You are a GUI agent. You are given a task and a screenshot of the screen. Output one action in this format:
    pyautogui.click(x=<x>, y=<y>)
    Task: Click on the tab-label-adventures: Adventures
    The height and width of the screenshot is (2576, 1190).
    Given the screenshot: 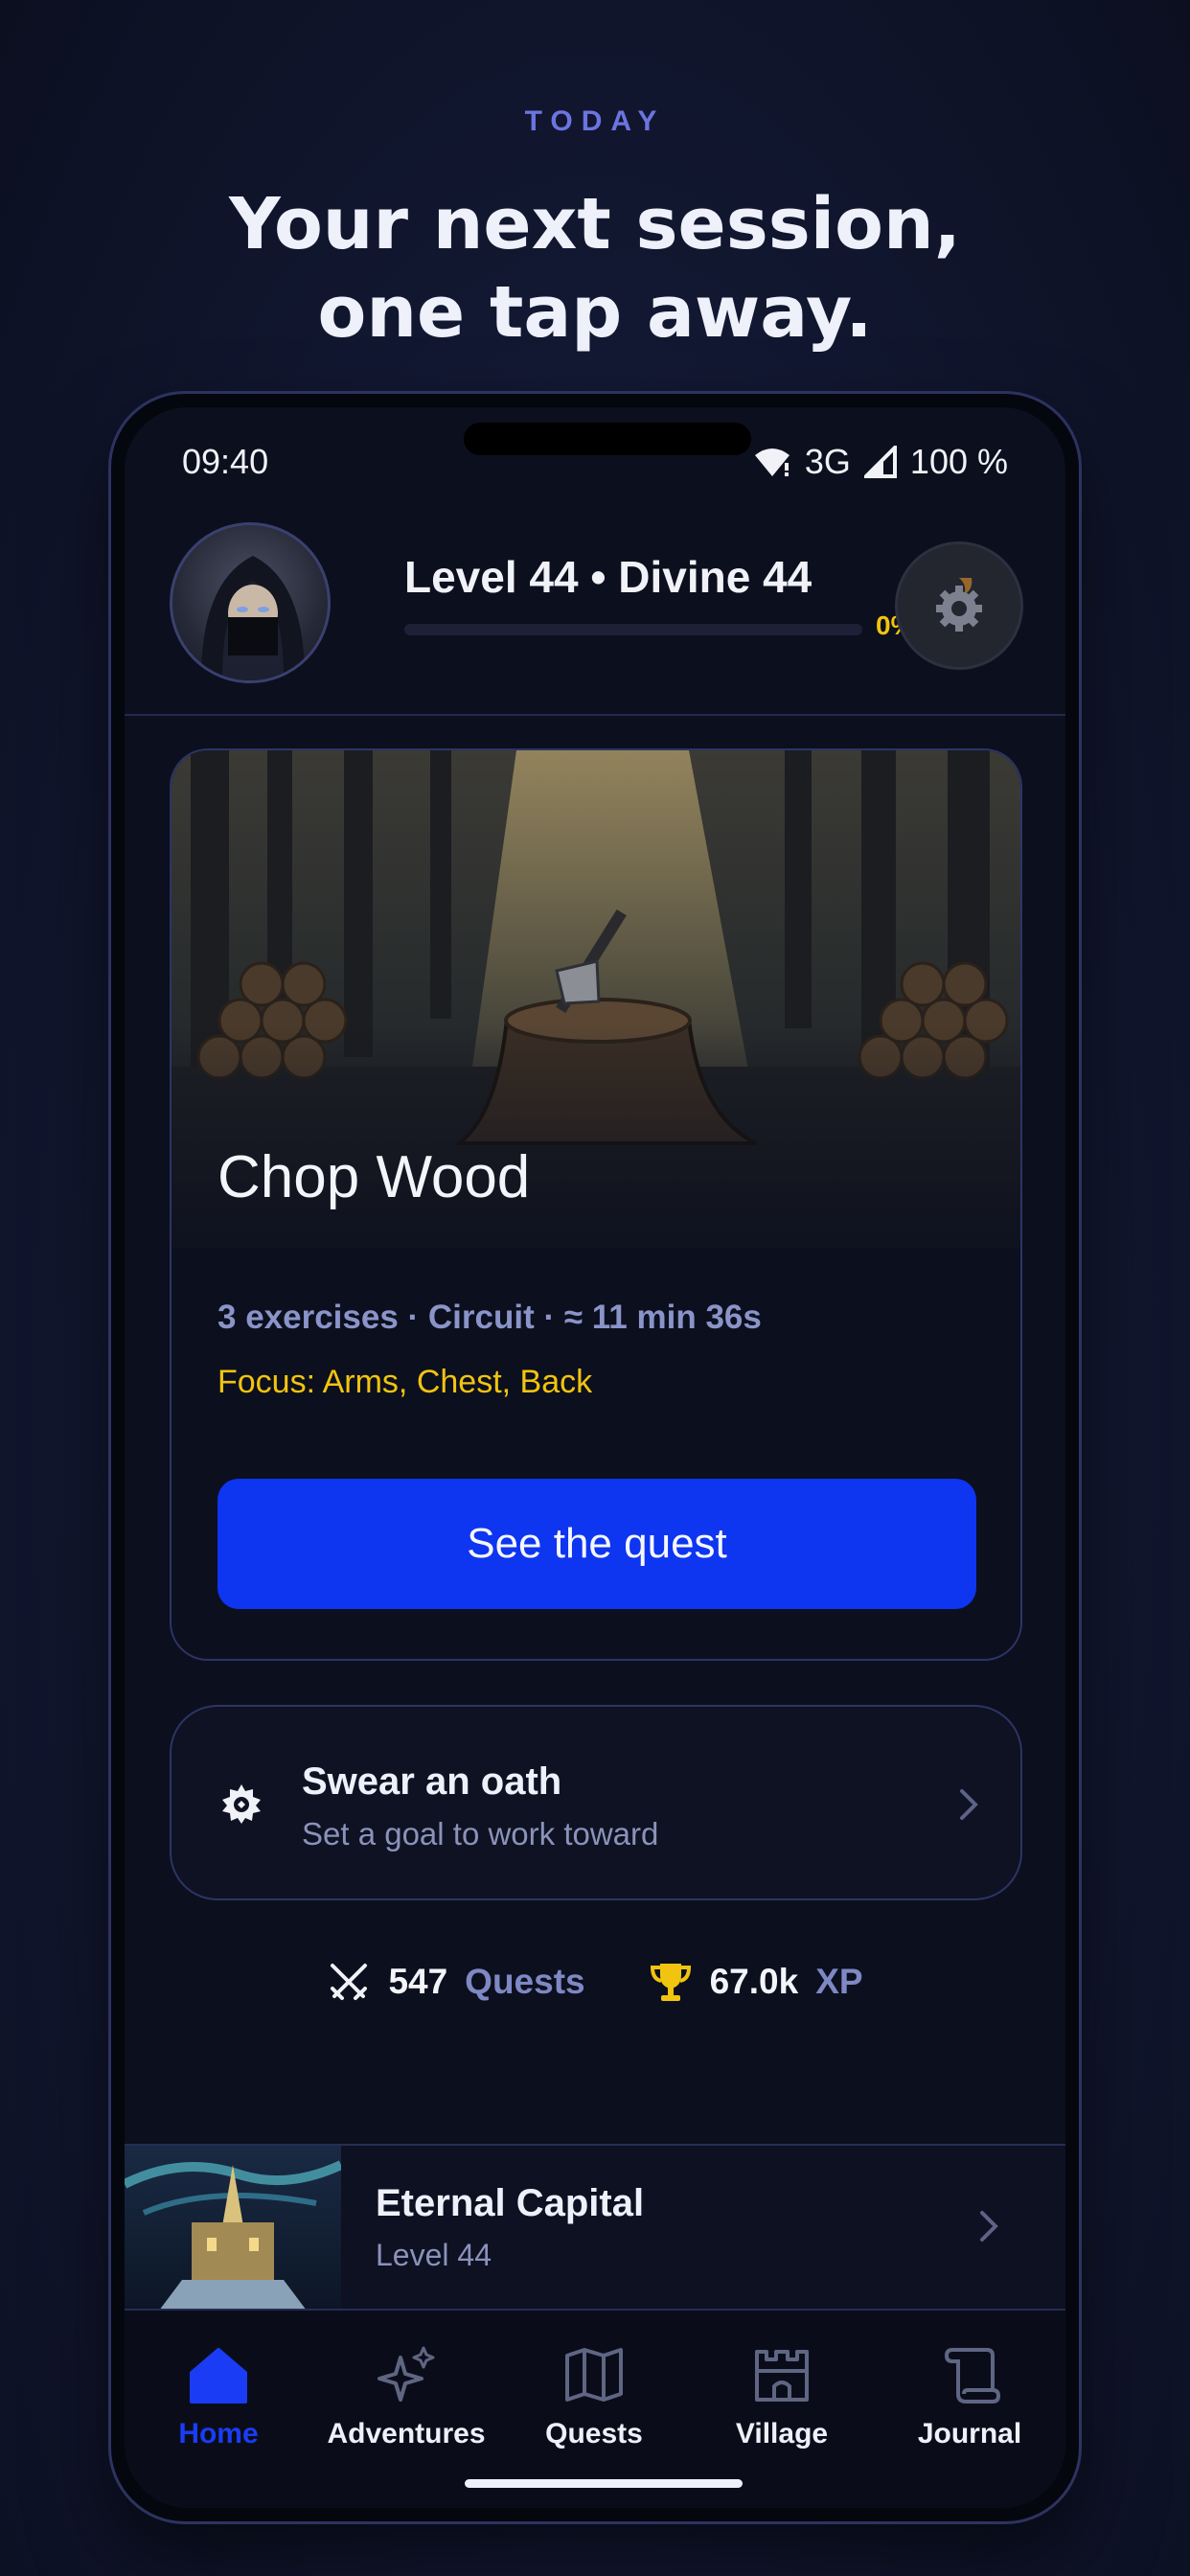 What is the action you would take?
    pyautogui.click(x=406, y=2434)
    